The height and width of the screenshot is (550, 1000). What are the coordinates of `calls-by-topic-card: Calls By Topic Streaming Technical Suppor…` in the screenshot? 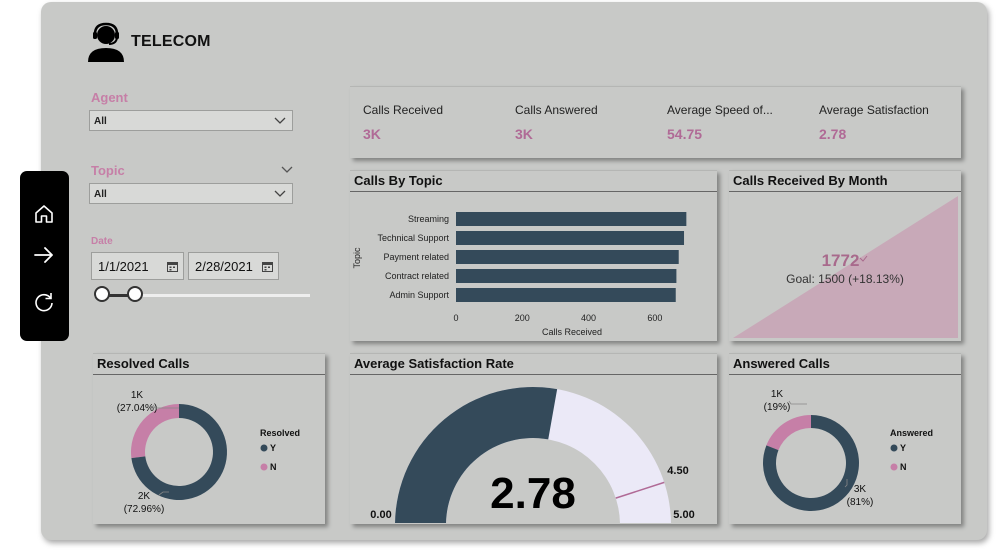 It's located at (533, 255).